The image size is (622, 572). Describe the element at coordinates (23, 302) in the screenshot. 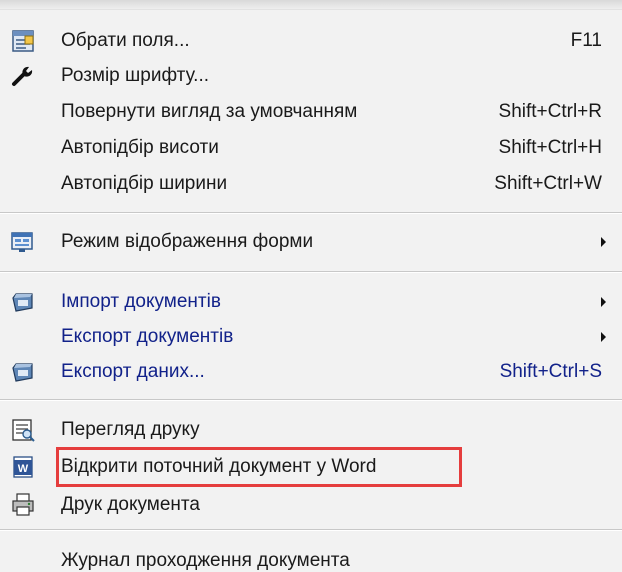

I see `import-icon` at that location.